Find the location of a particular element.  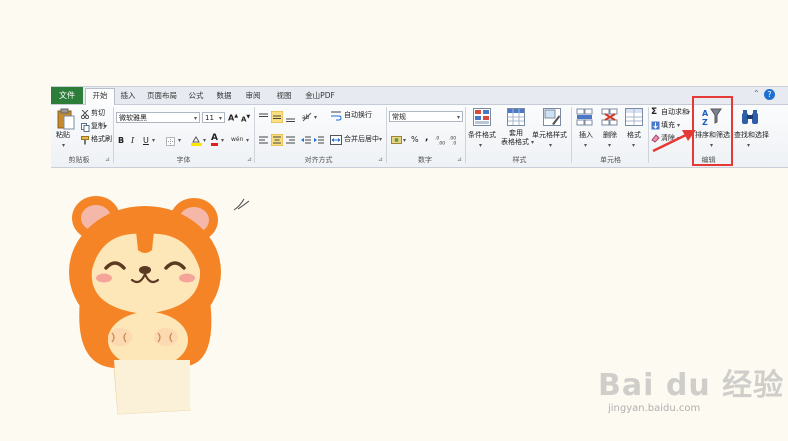

bold-button: B is located at coordinates (121, 140).